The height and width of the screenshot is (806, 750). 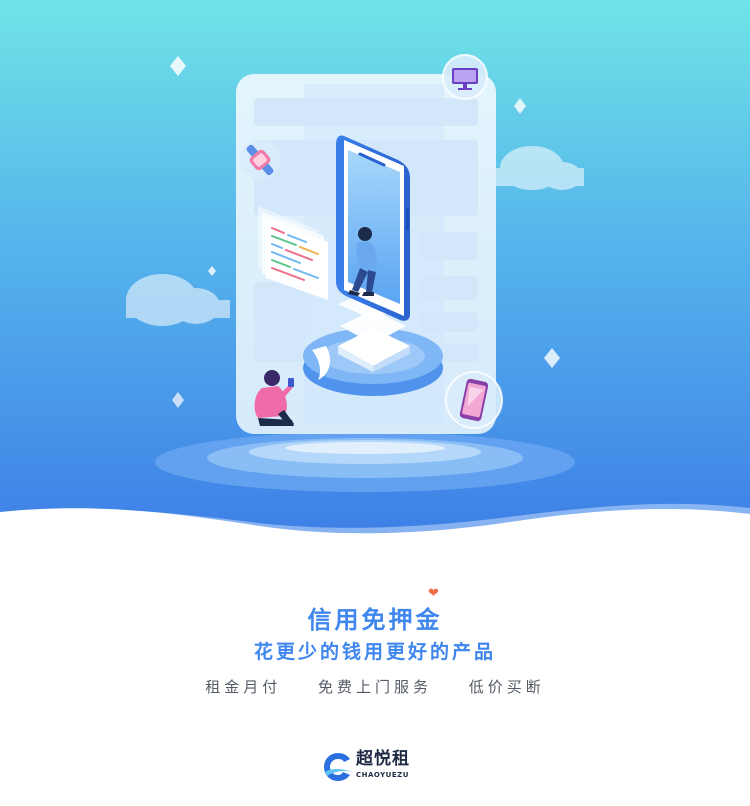 What do you see at coordinates (382, 775) in the screenshot?
I see `brand-name-en: CHAOYUEZU` at bounding box center [382, 775].